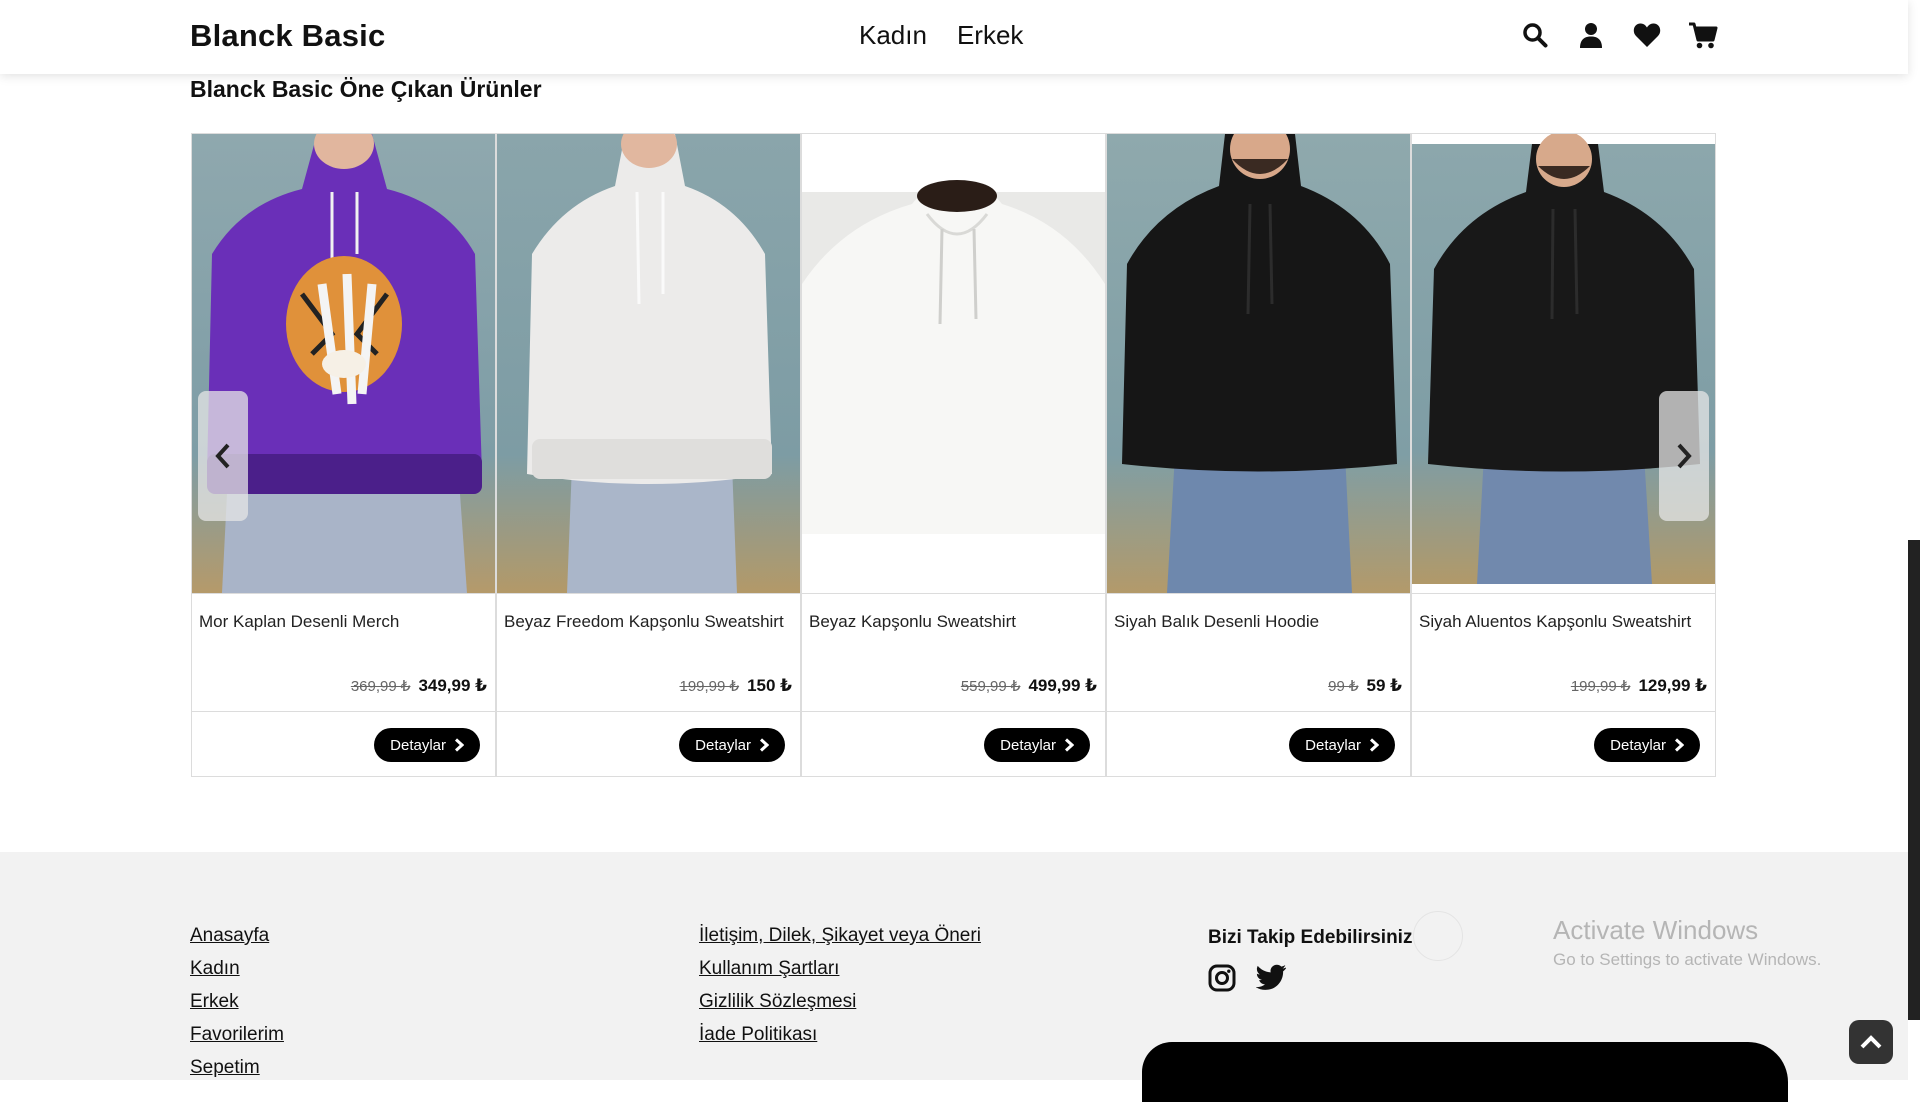 The width and height of the screenshot is (1920, 1102). I want to click on footer-link-anasayfa: Anasayfa, so click(237, 936).